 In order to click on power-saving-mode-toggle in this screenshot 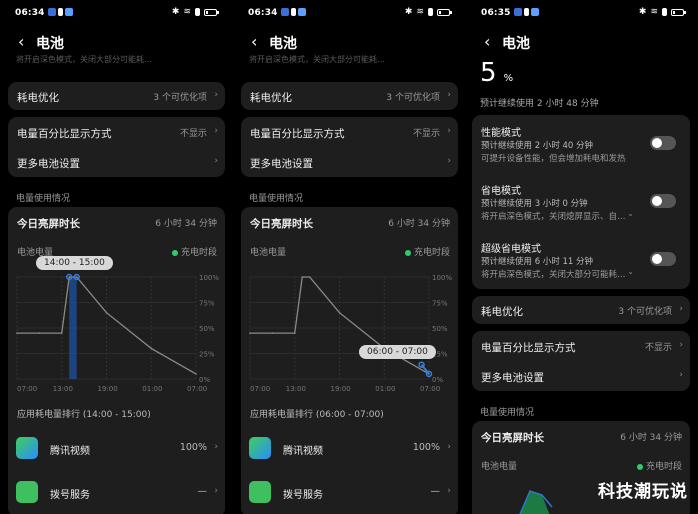, I will do `click(663, 201)`.